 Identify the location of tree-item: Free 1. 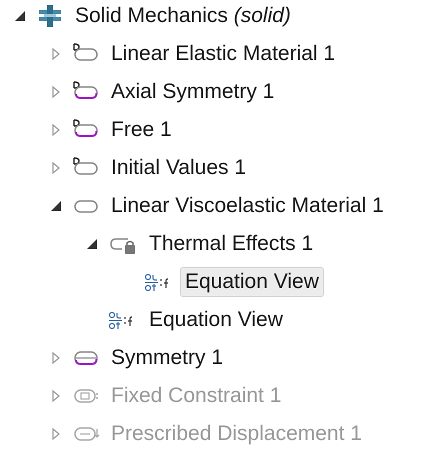
(141, 130).